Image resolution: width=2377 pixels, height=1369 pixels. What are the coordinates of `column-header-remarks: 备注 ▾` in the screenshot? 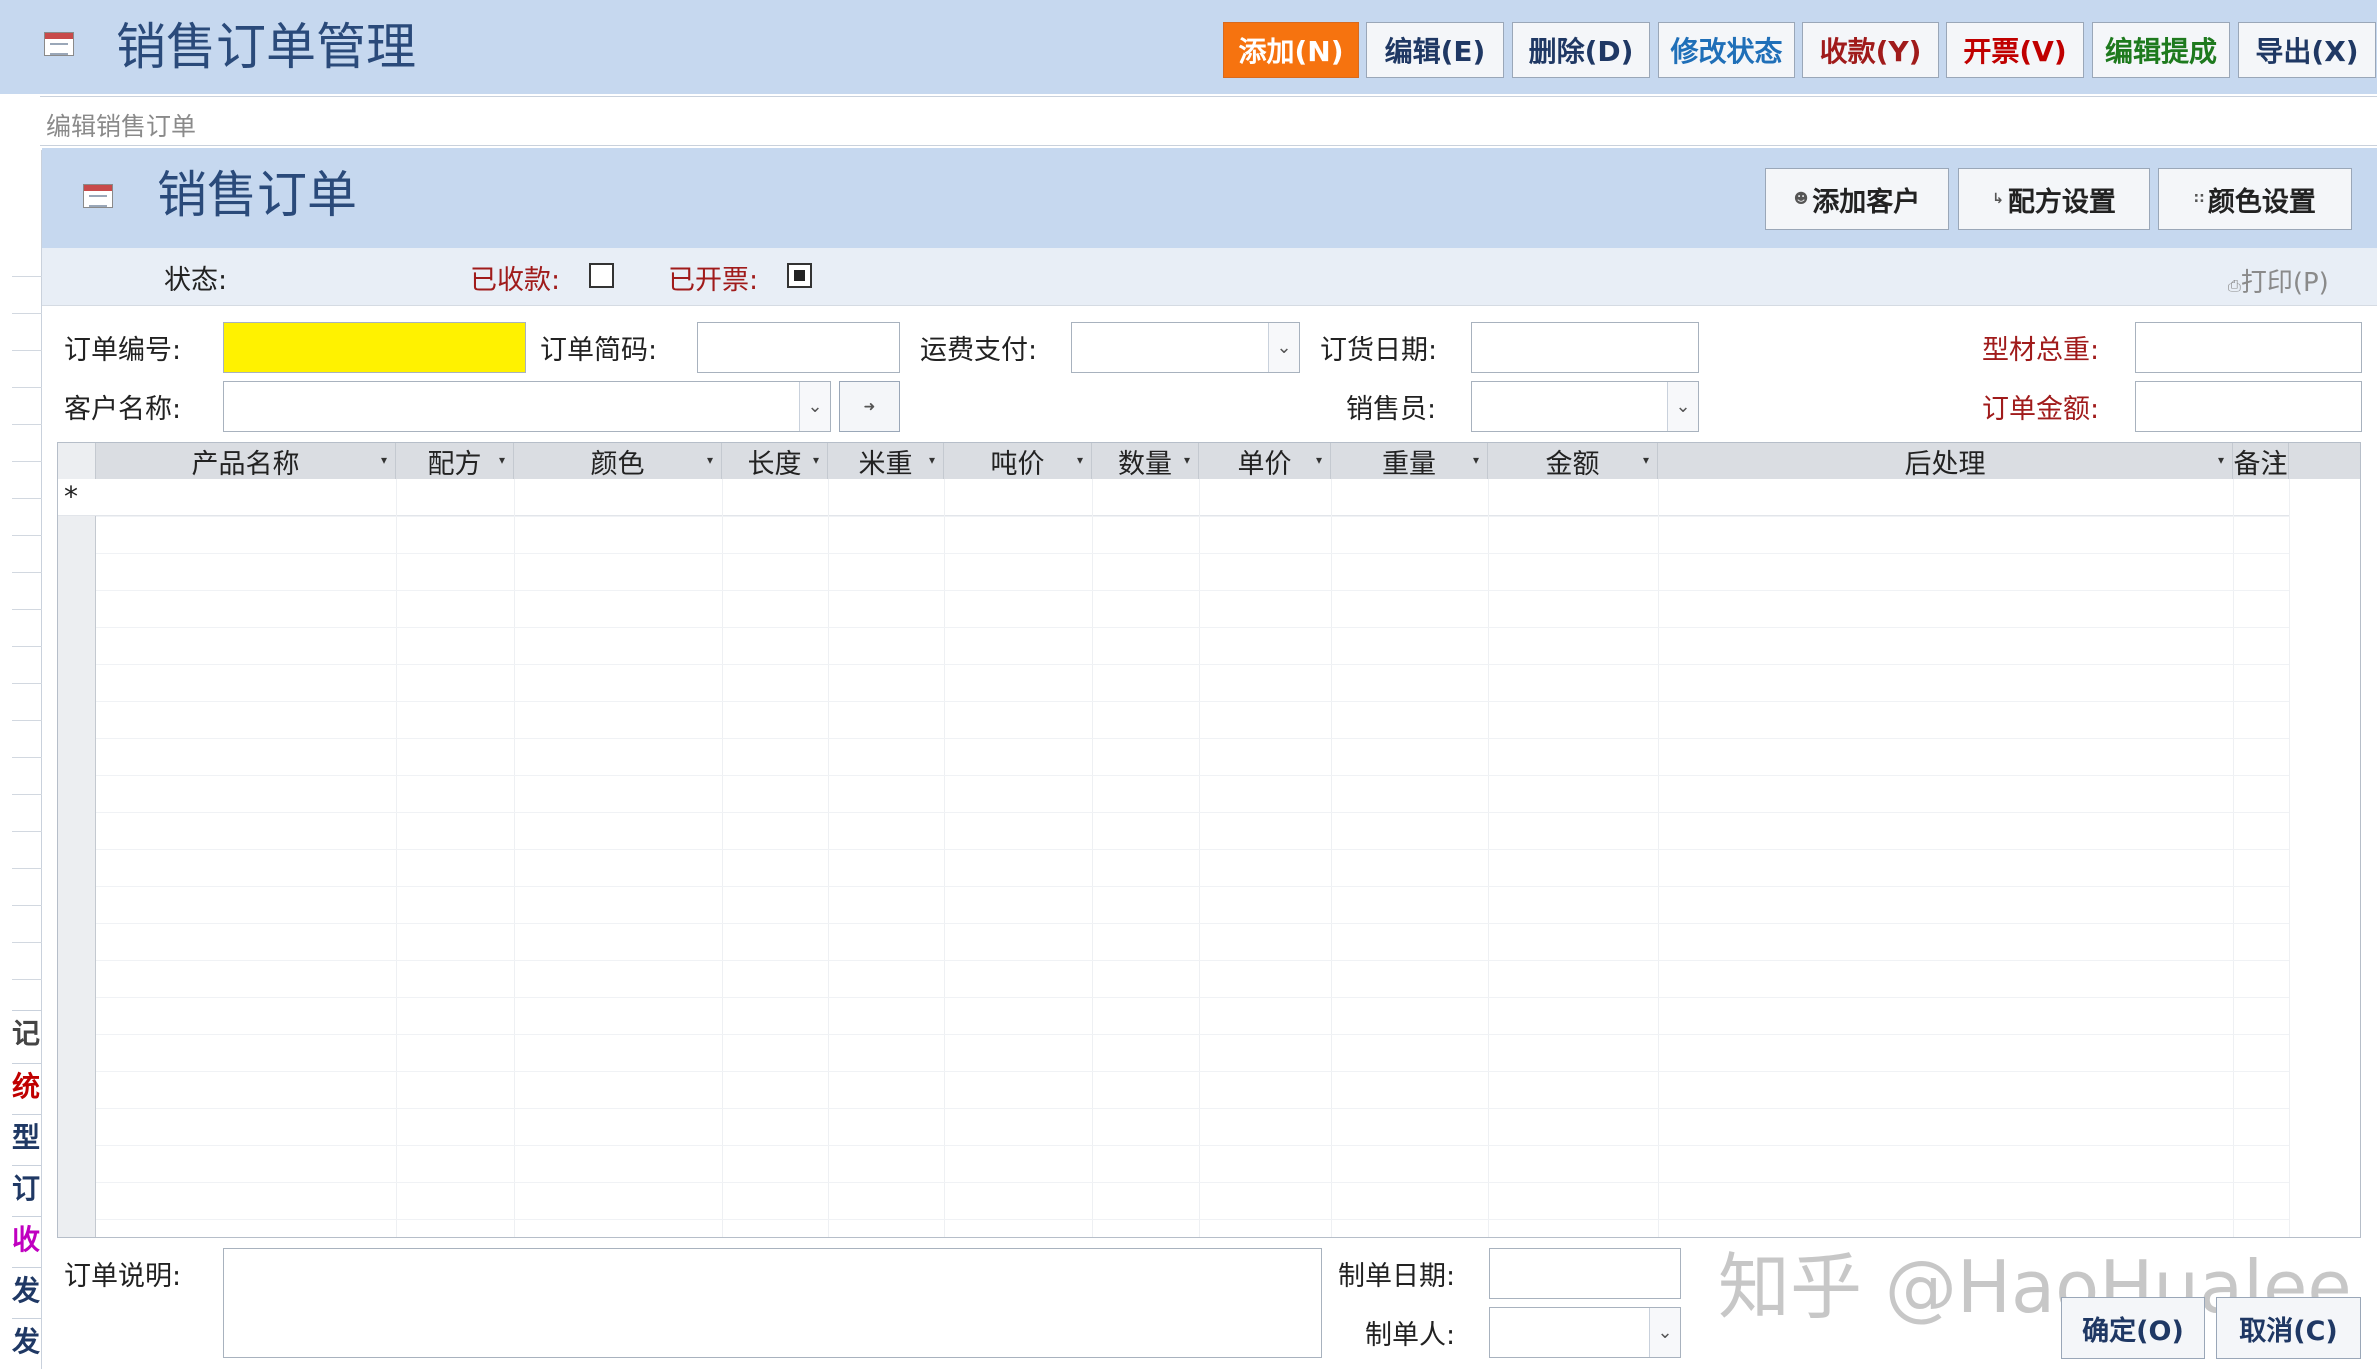 It's located at (2261, 461).